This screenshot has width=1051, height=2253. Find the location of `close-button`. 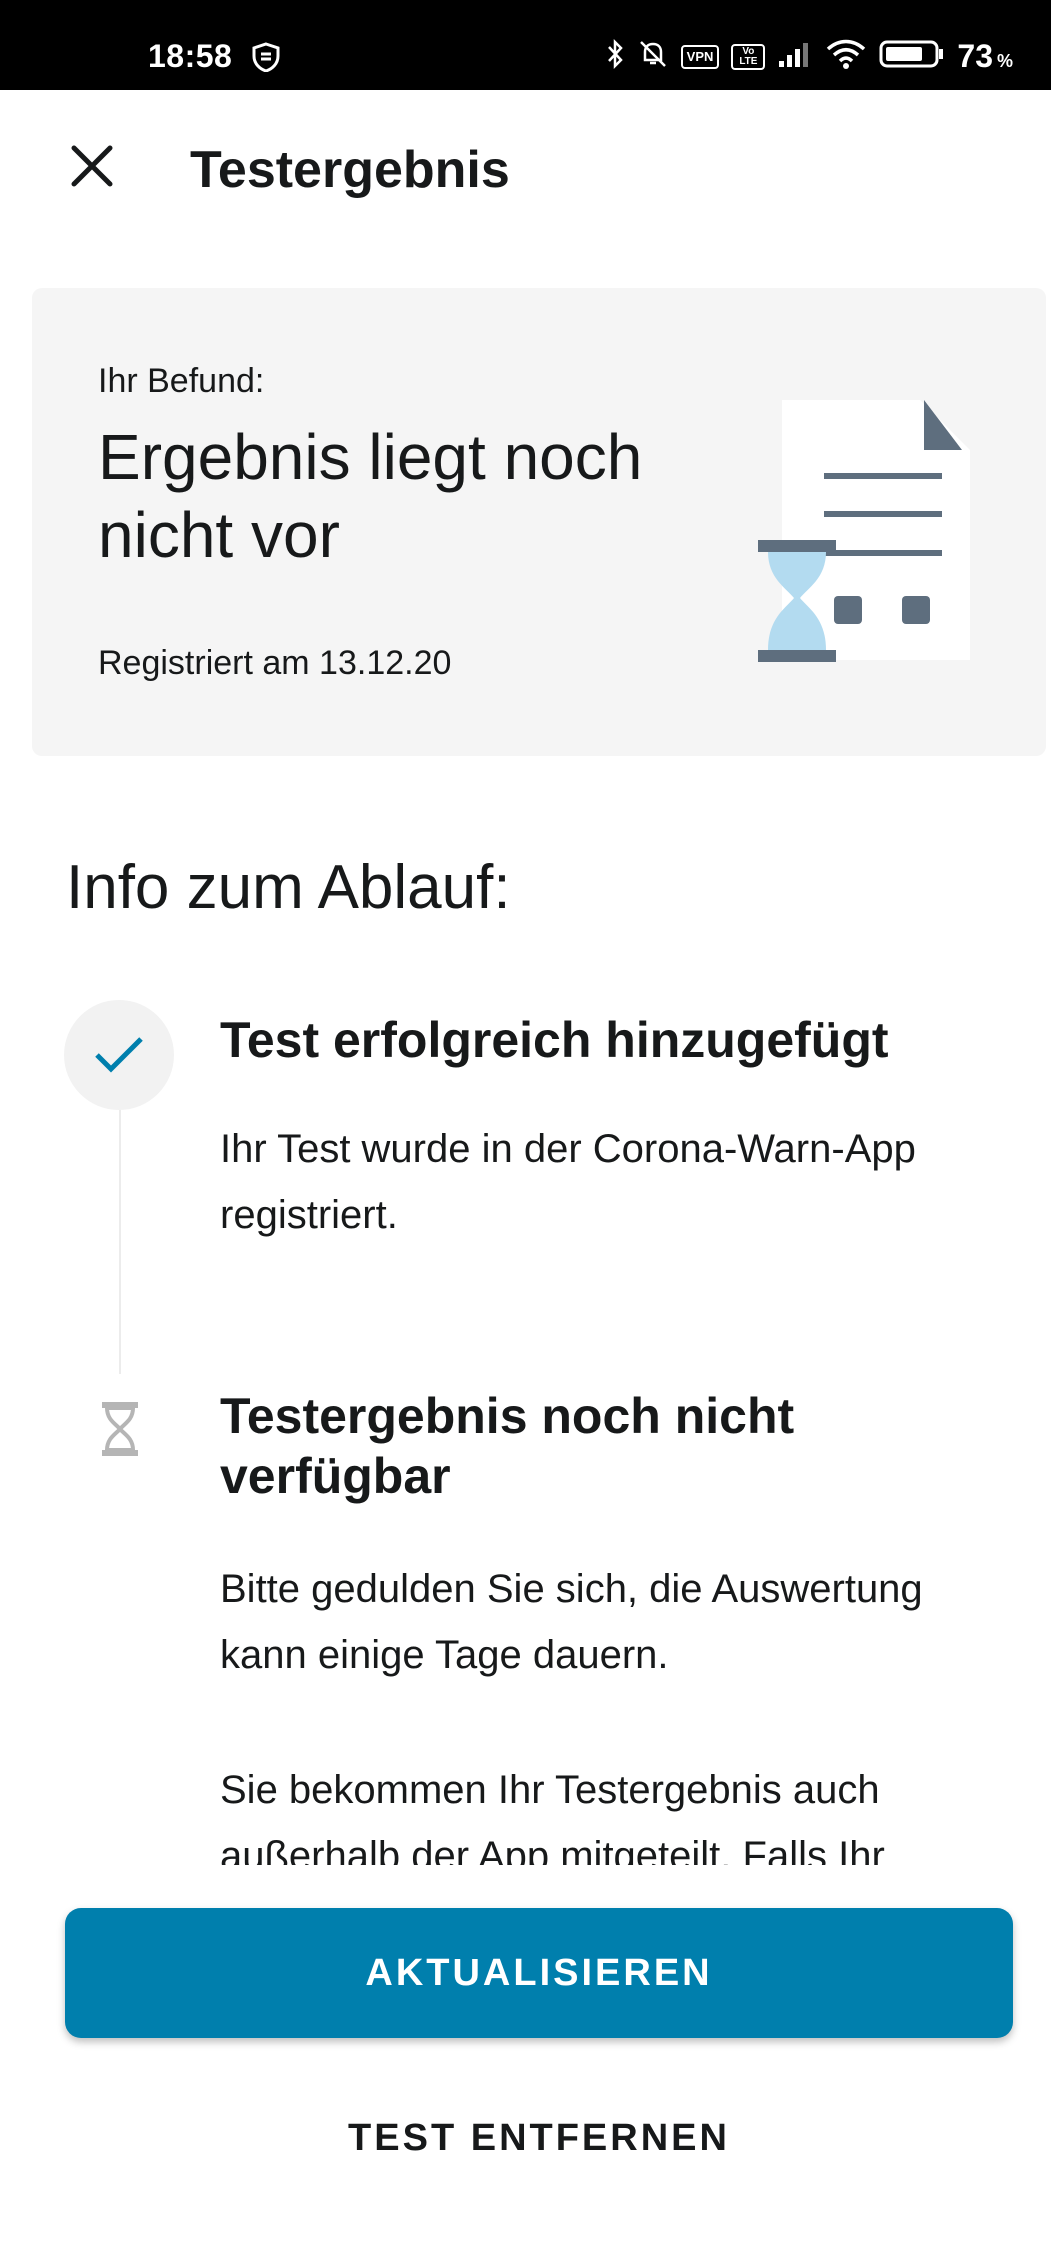

close-button is located at coordinates (92, 166).